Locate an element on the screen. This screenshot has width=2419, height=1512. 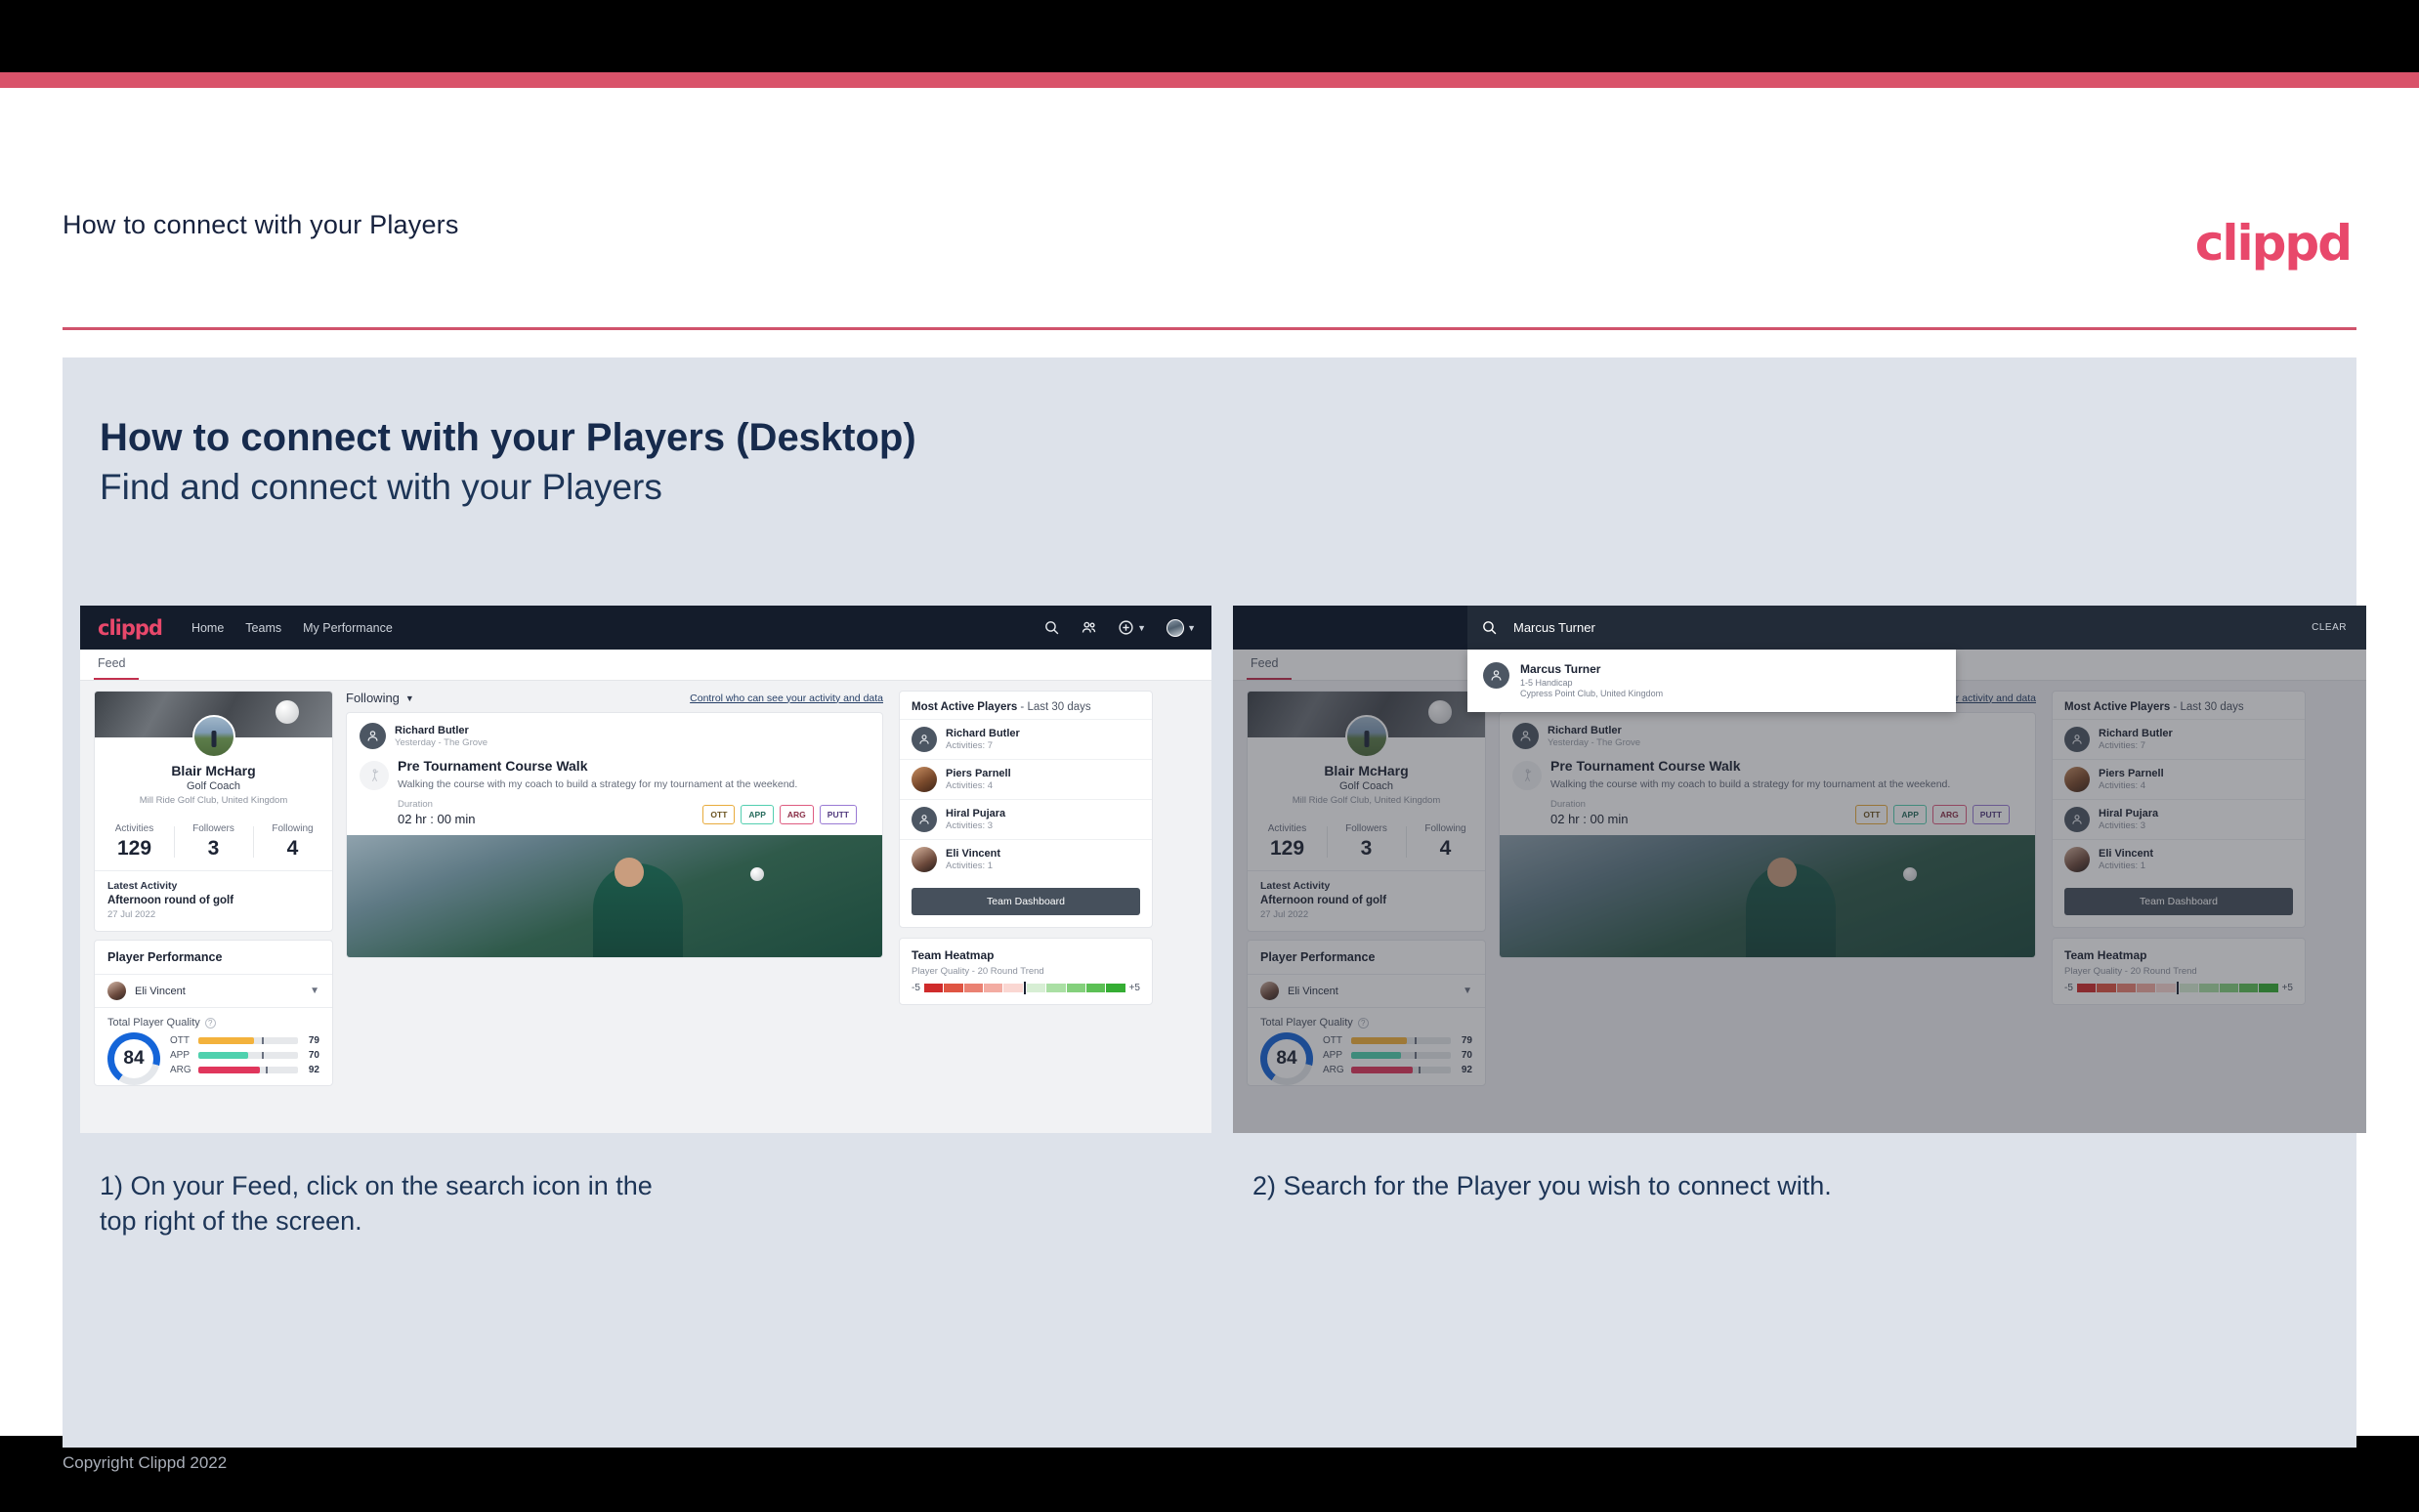
heatmap-scale: -5 +5 is located at coordinates (1026, 990).